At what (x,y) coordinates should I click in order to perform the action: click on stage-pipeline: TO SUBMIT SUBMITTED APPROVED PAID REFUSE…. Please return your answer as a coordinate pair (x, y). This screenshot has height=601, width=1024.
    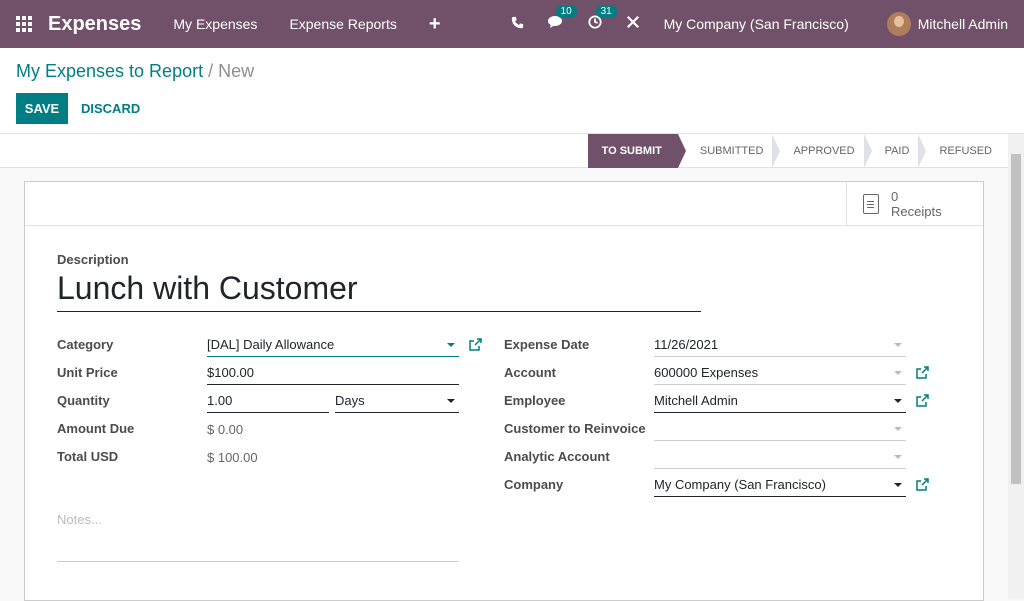
    Looking at the image, I should click on (797, 151).